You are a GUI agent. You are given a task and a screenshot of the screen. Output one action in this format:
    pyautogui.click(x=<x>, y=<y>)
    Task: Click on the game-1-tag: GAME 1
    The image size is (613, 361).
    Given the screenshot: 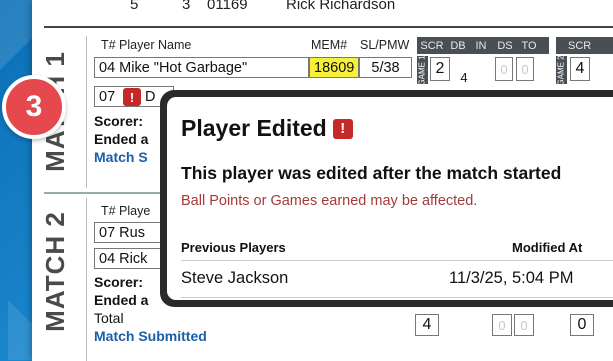 What is the action you would take?
    pyautogui.click(x=422, y=70)
    